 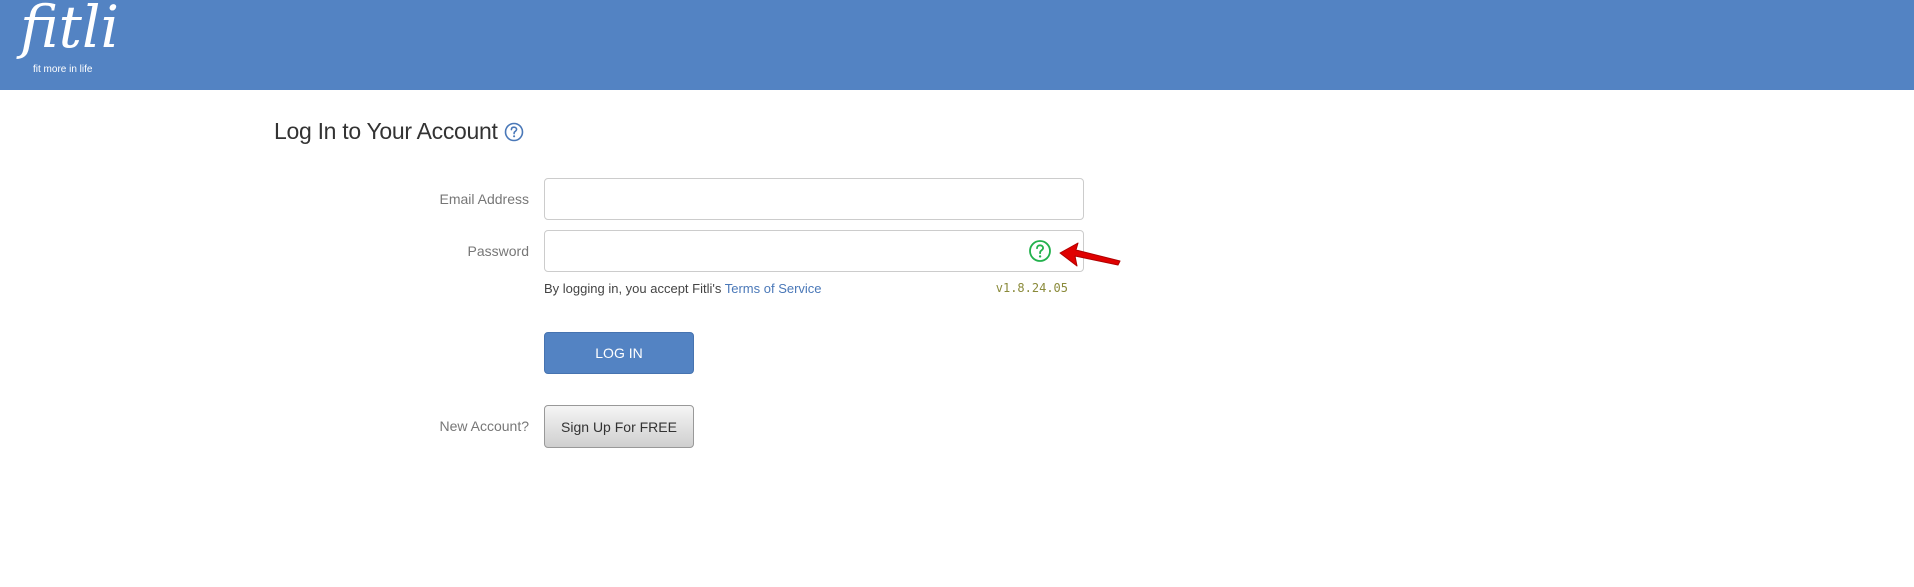 What do you see at coordinates (484, 426) in the screenshot?
I see `new-account-label: New Account?` at bounding box center [484, 426].